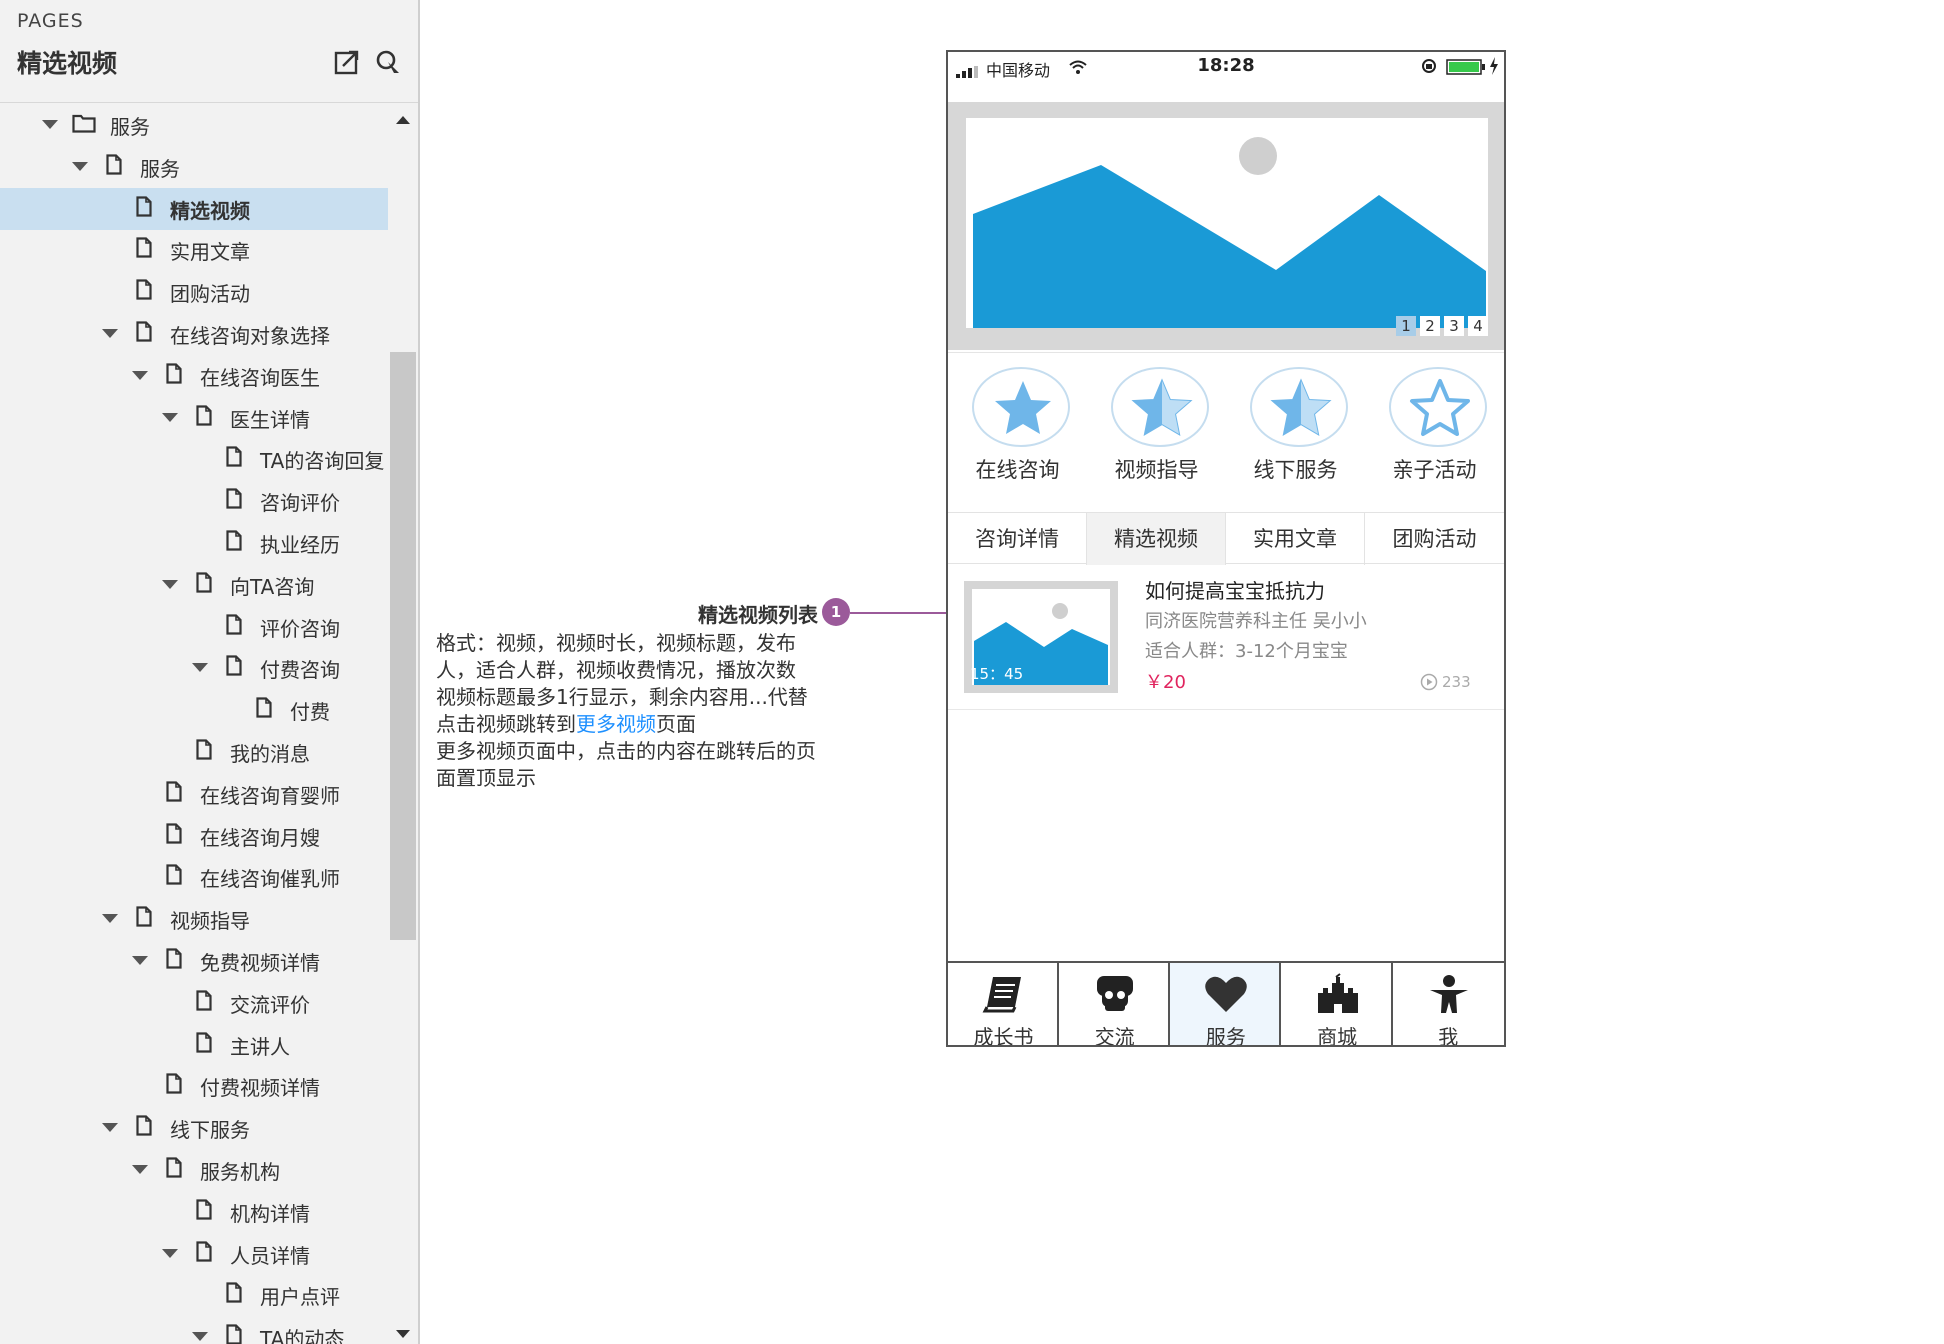 The image size is (1944, 1344). What do you see at coordinates (160, 168) in the screenshot?
I see `tree-item-label: 服务` at bounding box center [160, 168].